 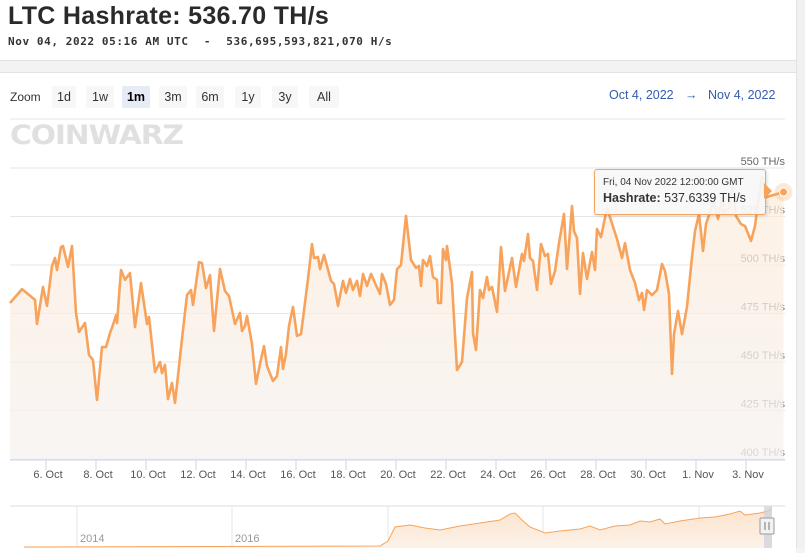 What do you see at coordinates (347, 475) in the screenshot?
I see `x-tick-label: 18. Oct` at bounding box center [347, 475].